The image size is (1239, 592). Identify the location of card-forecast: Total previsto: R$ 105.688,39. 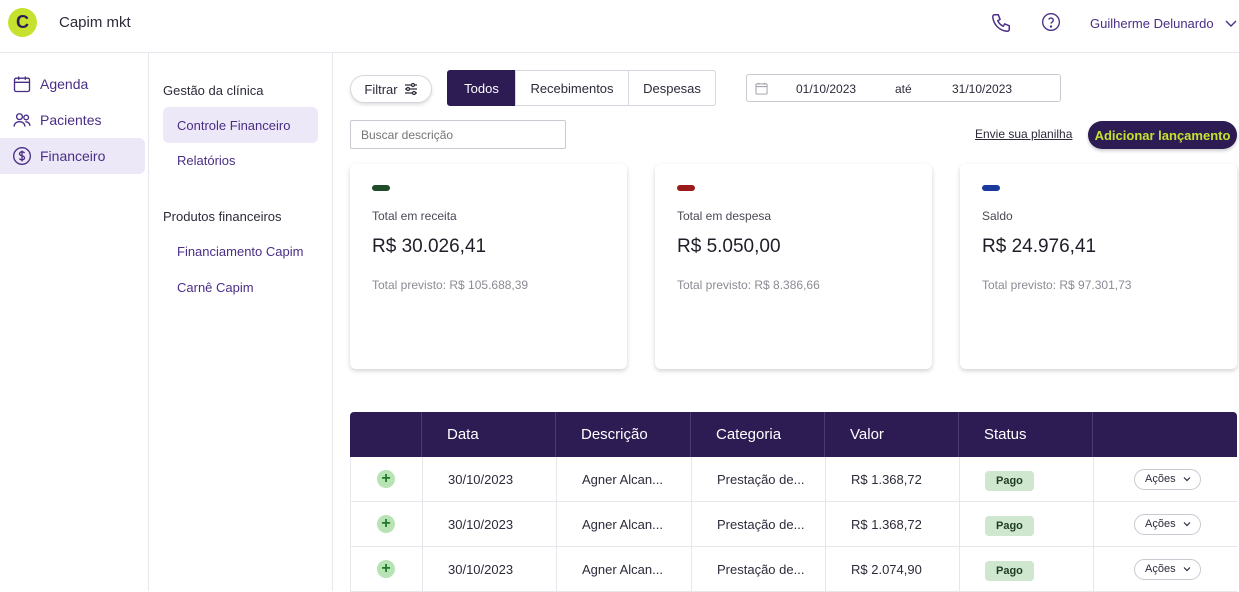
(450, 285).